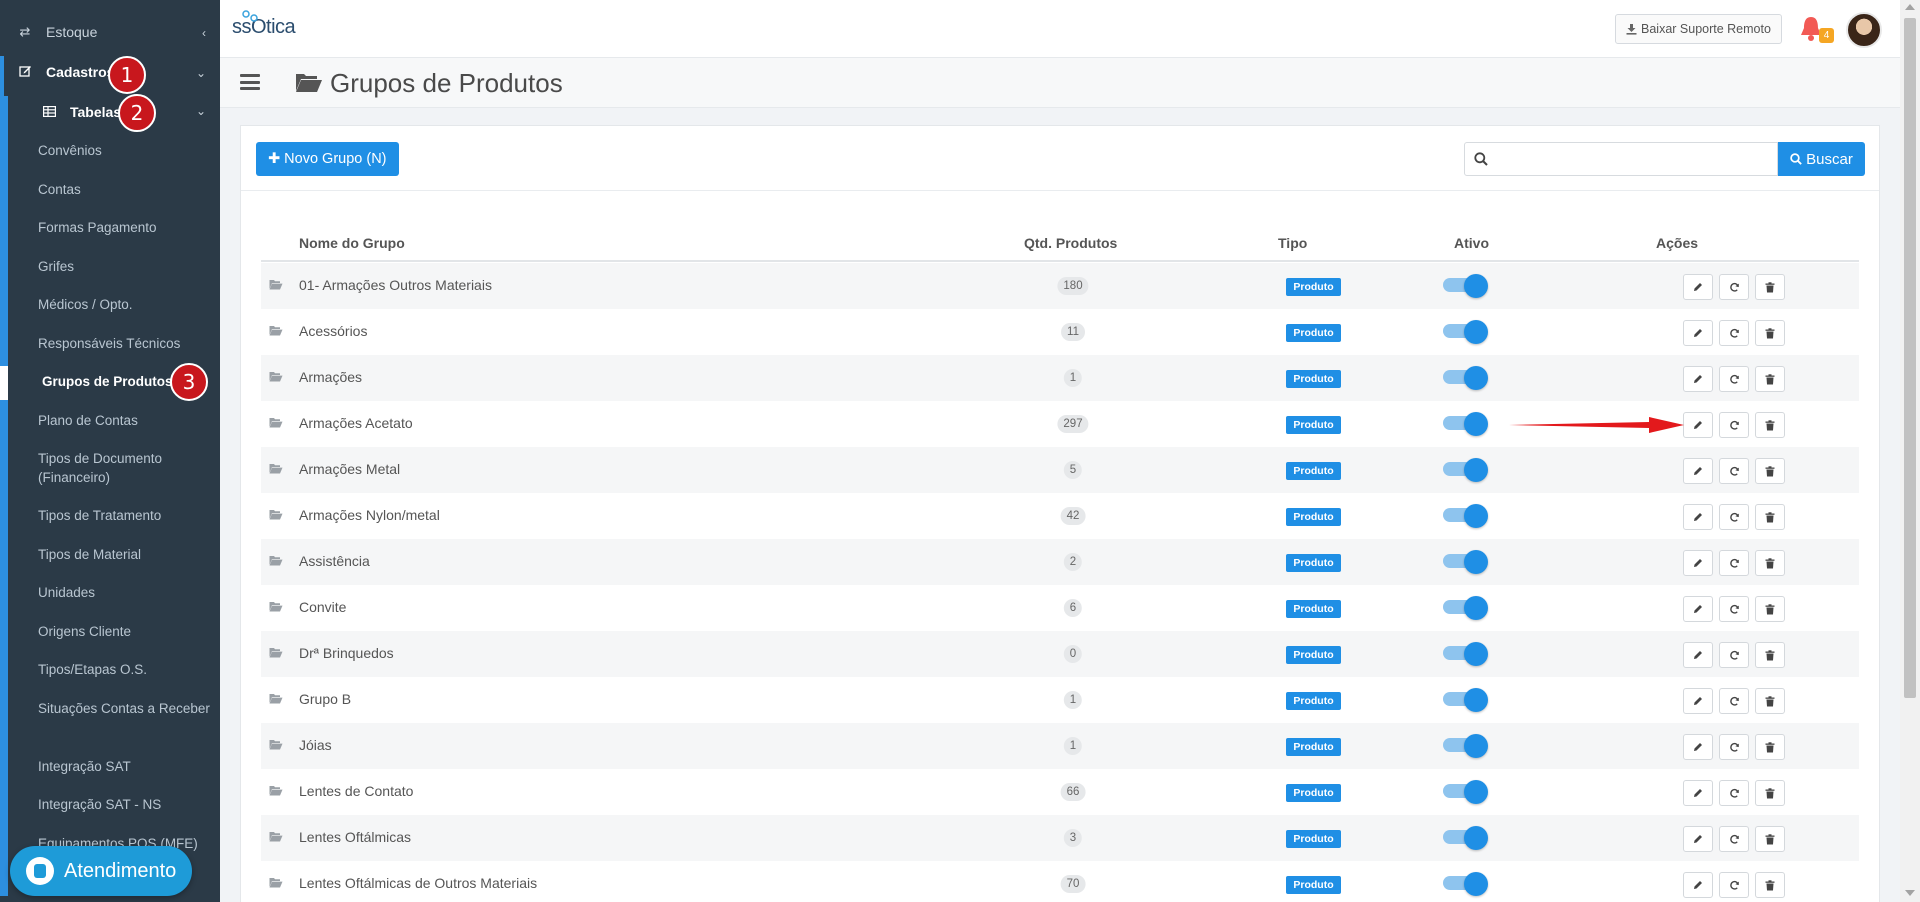 The image size is (1920, 902). What do you see at coordinates (125, 420) in the screenshot?
I see `sidebar-item-plano-de-contas: Plano de Contas` at bounding box center [125, 420].